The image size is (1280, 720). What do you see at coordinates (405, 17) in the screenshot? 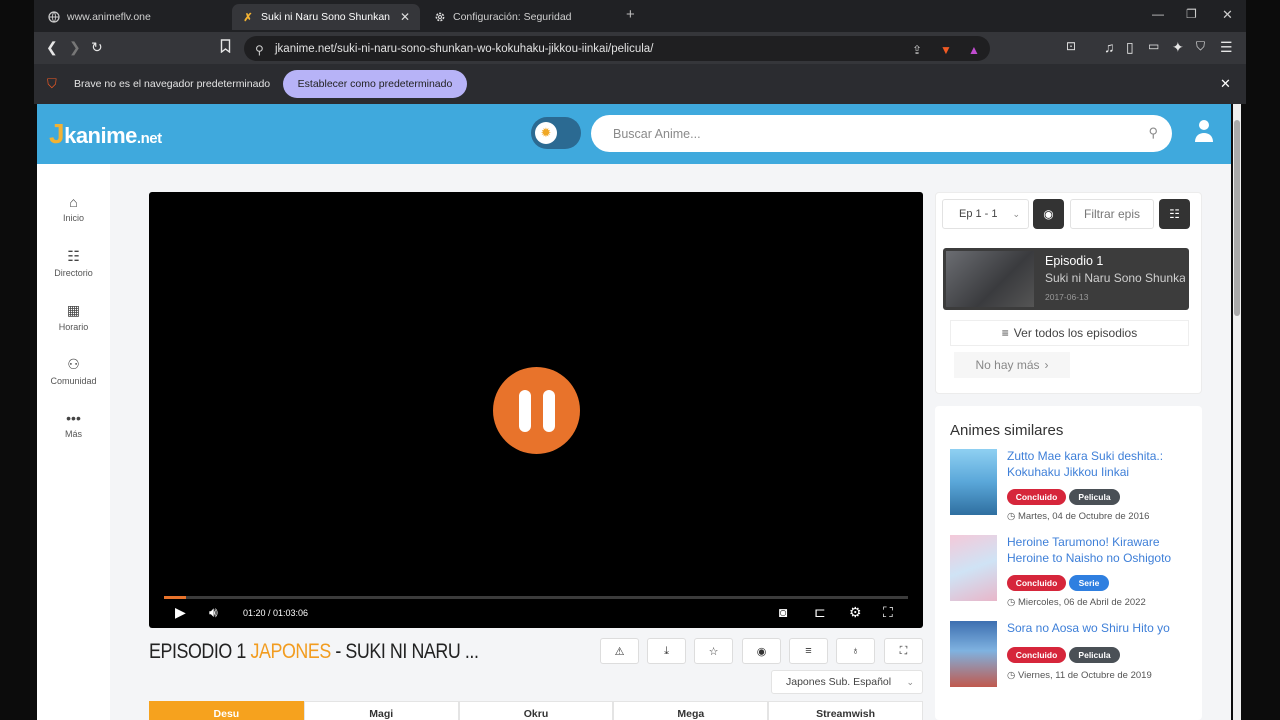
I see `close-tab-icon: ✕` at bounding box center [405, 17].